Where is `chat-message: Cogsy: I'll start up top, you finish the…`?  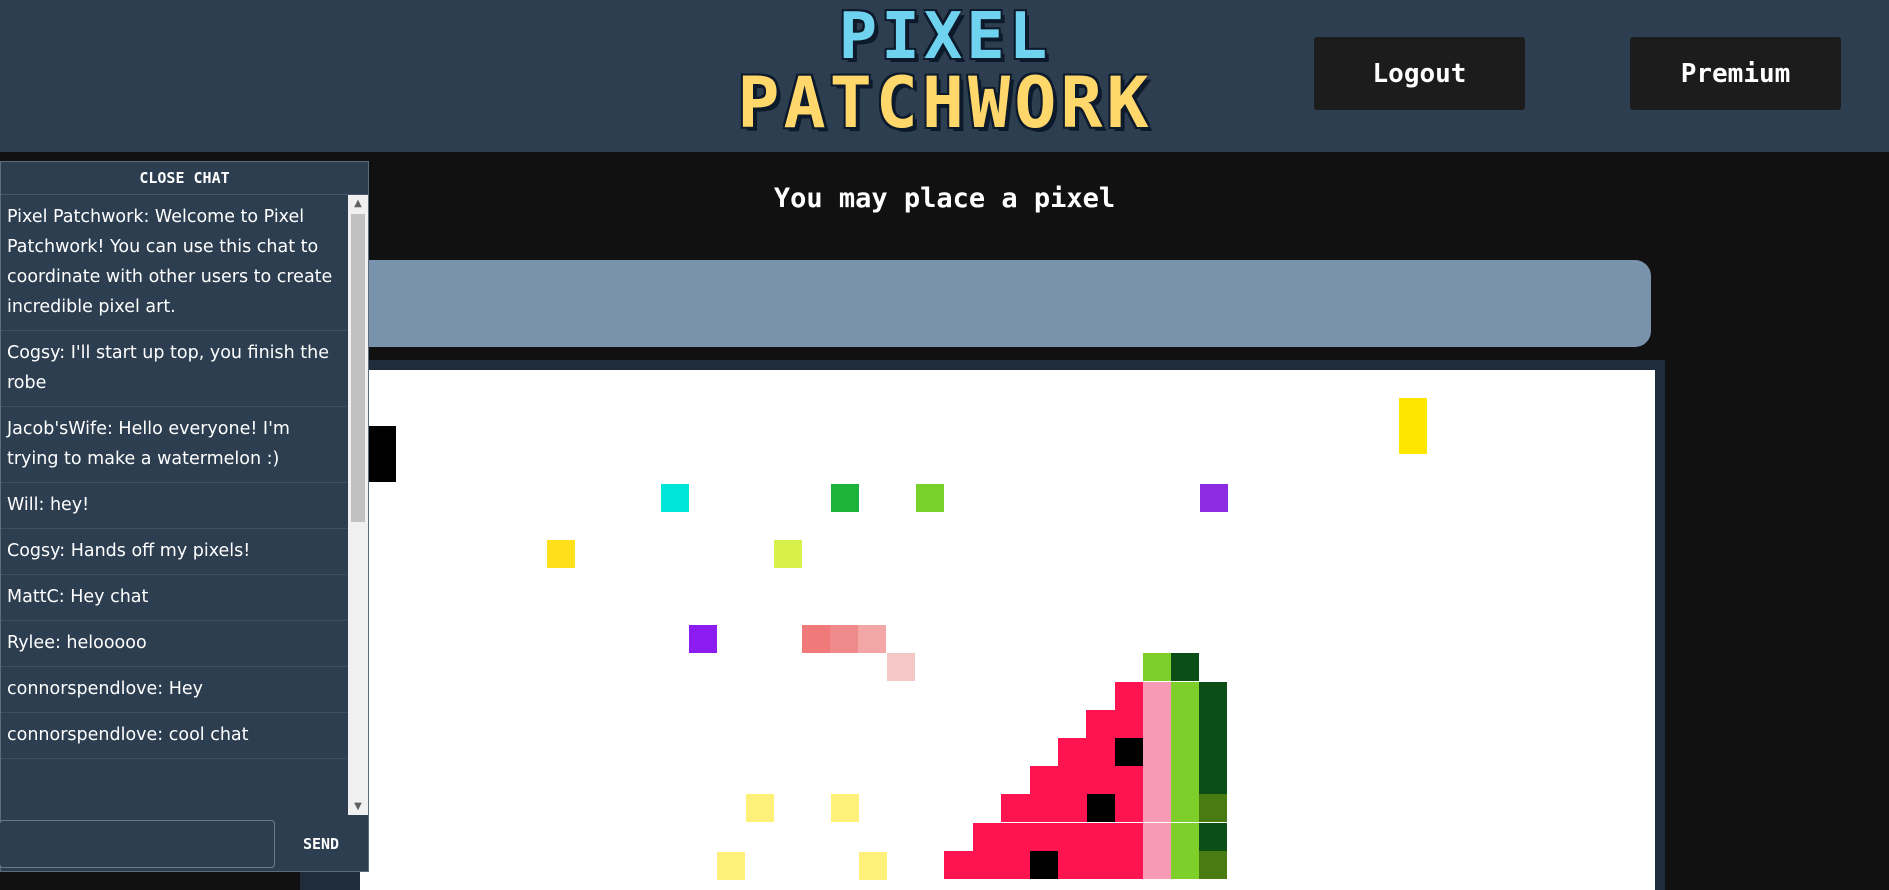 chat-message: Cogsy: I'll start up top, you finish the… is located at coordinates (174, 369).